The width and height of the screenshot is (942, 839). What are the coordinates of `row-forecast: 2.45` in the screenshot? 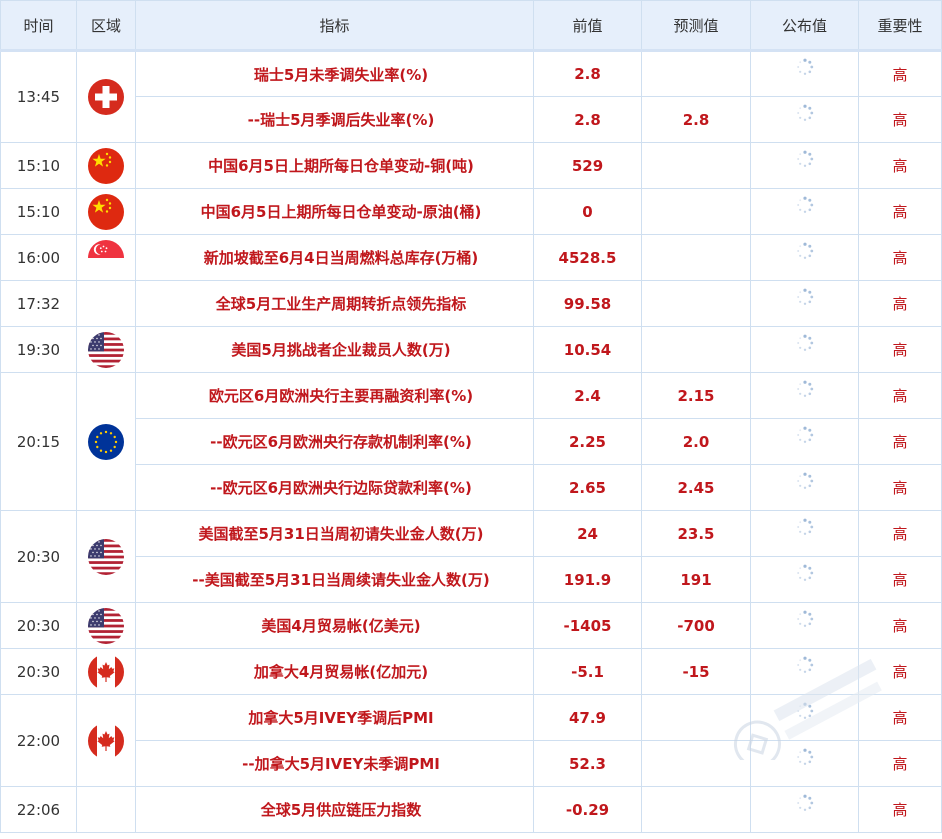 It's located at (696, 487).